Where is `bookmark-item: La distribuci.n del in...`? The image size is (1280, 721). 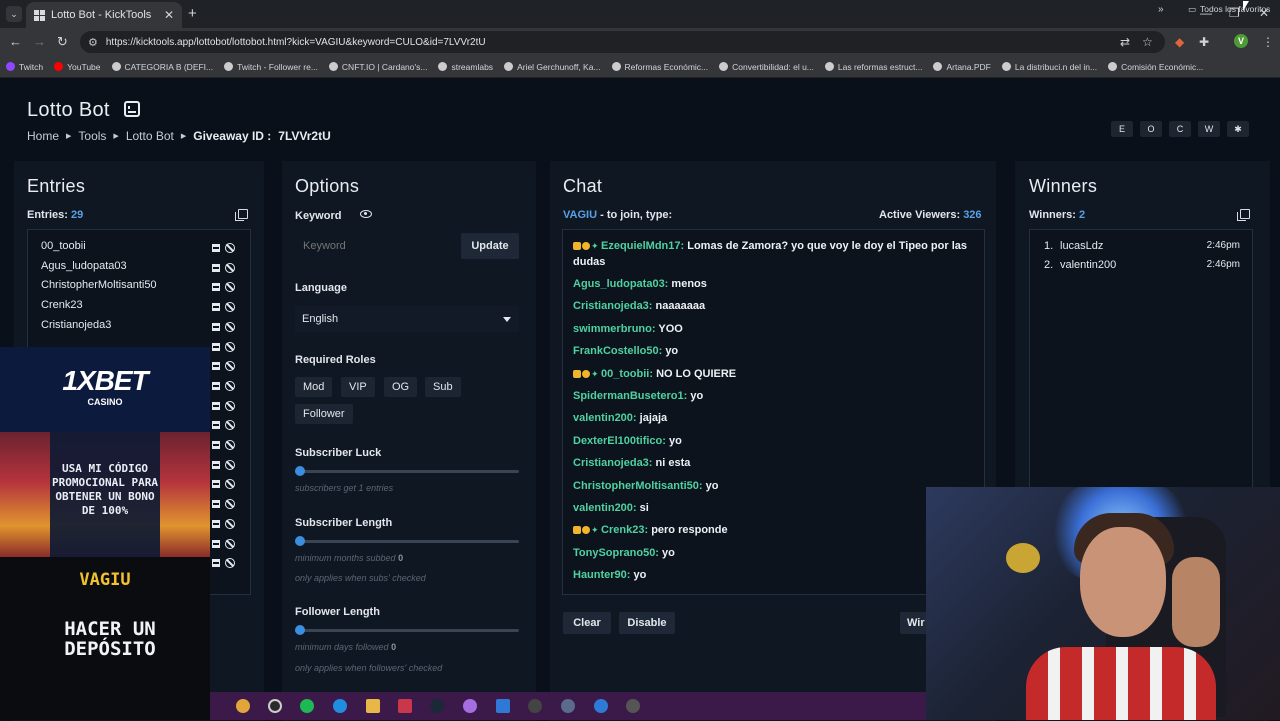
bookmark-item: La distribuci.n del in... is located at coordinates (1049, 67).